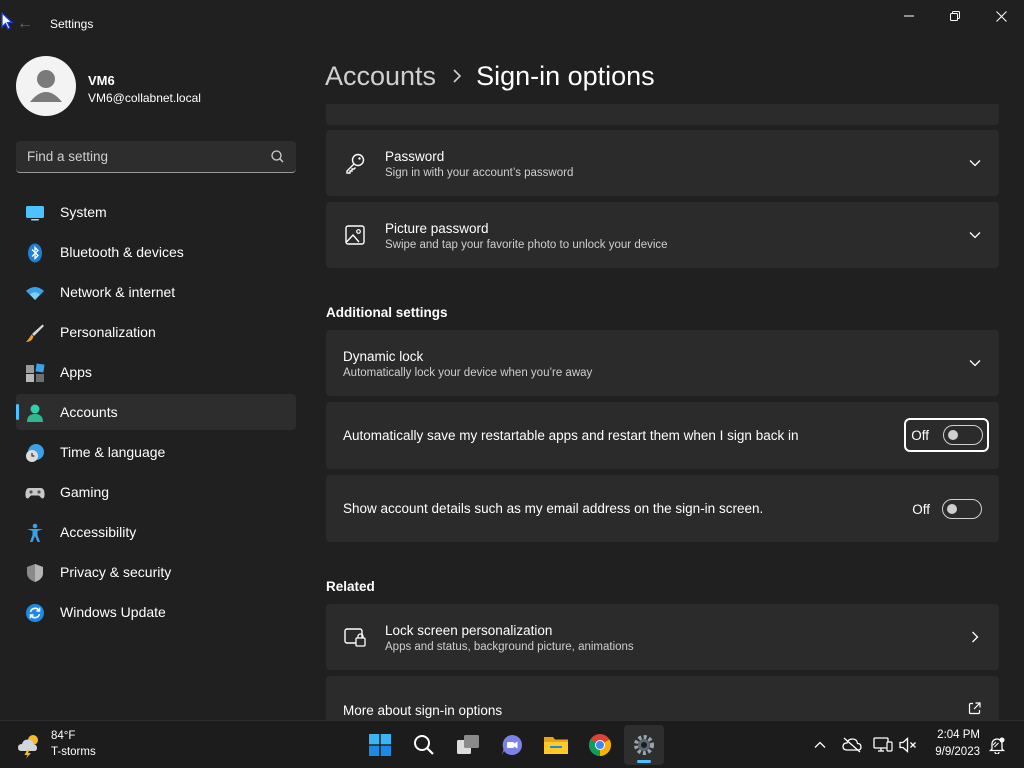  I want to click on thunderstorm-icon, so click(30, 745).